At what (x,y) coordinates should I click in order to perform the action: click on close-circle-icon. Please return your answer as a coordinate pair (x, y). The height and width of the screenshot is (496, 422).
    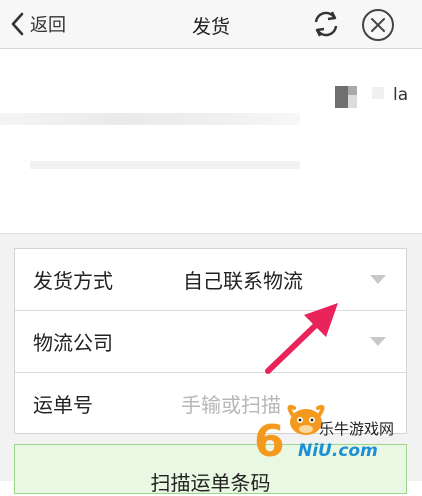
    Looking at the image, I should click on (378, 25).